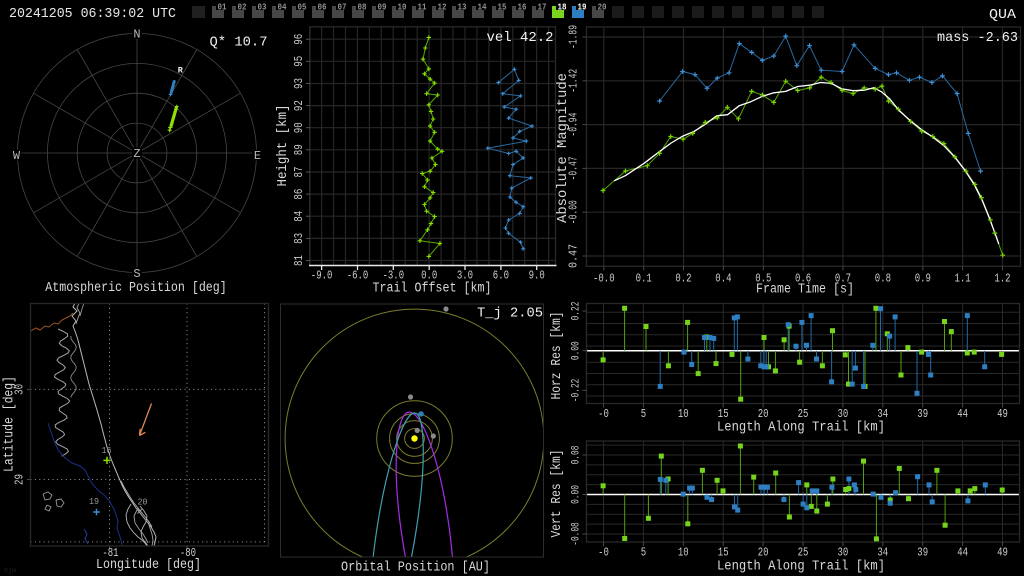  I want to click on svg-text: Frame Time [s], so click(805, 290).